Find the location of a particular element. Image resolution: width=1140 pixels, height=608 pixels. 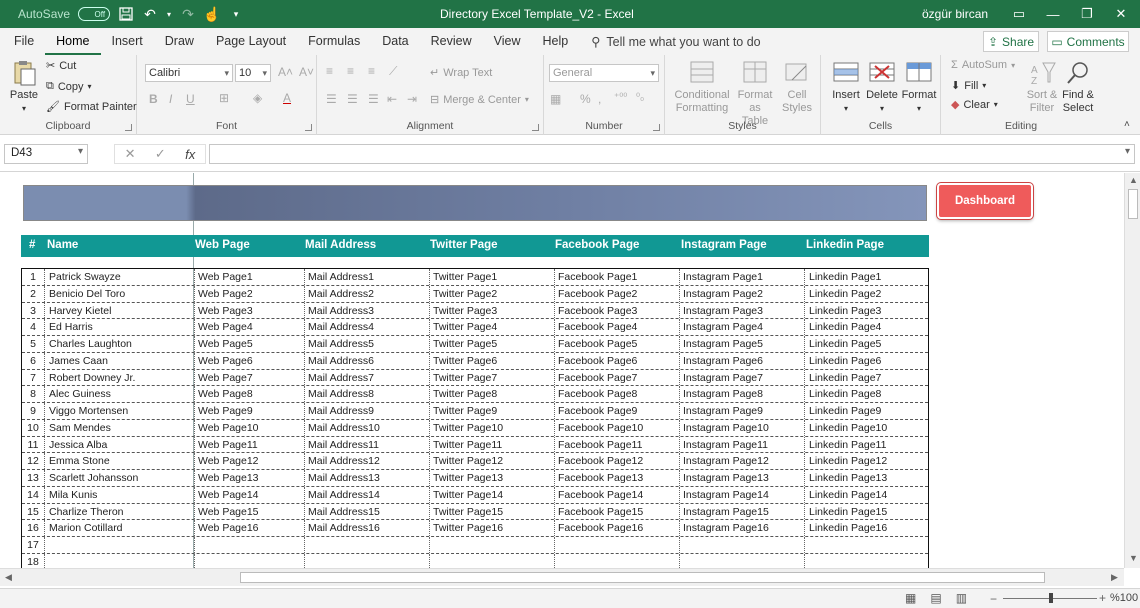

dashboard-button: Dashboard is located at coordinates (985, 201).